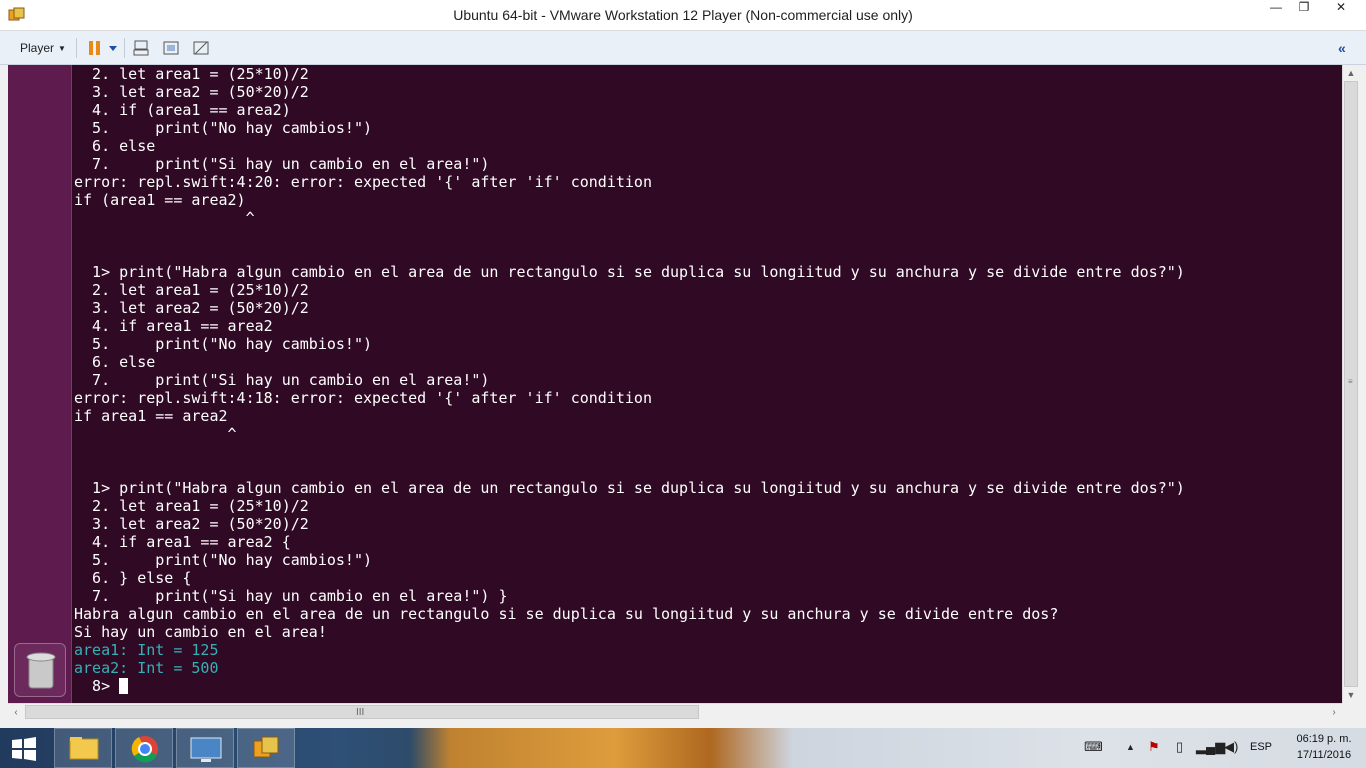 Image resolution: width=1366 pixels, height=768 pixels. Describe the element at coordinates (1342, 48) in the screenshot. I see `collapse-toolbar-icon: «` at that location.